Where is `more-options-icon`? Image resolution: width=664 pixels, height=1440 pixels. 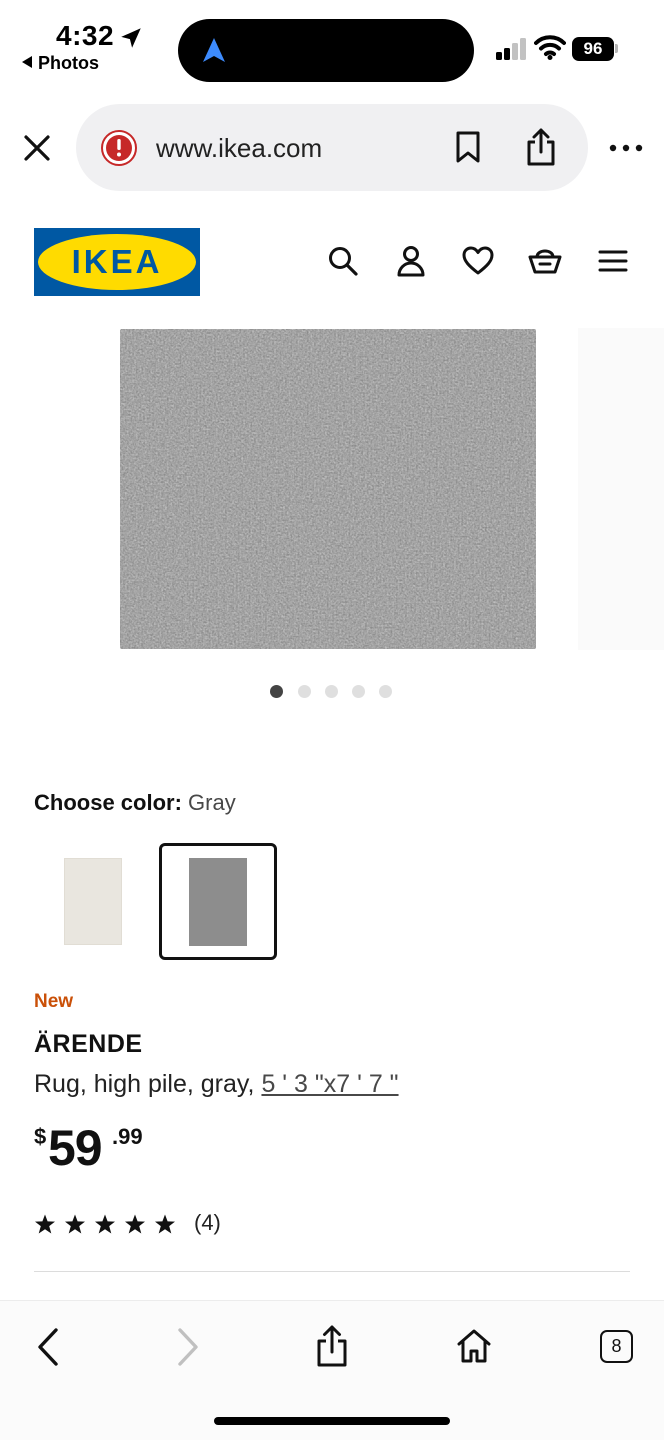
more-options-icon is located at coordinates (626, 148).